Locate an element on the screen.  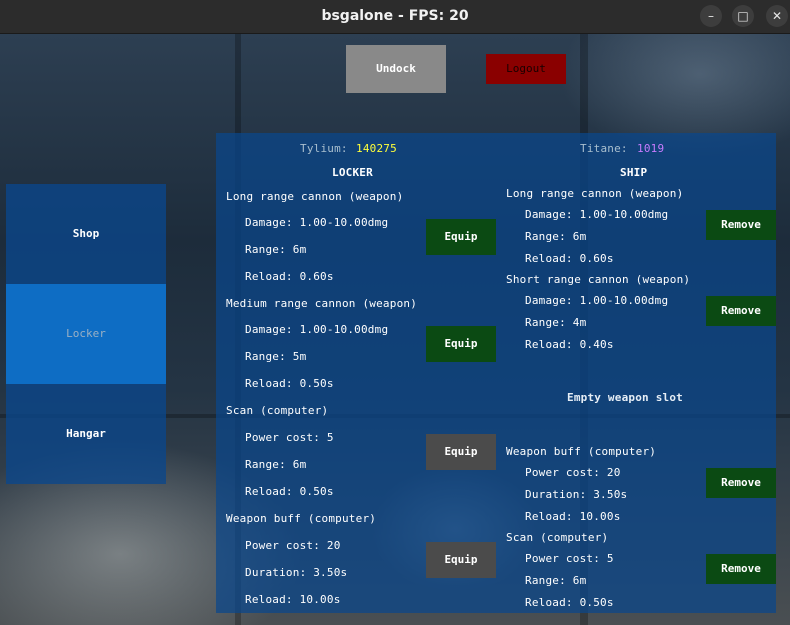
menu-item-locker: Locker is located at coordinates (86, 334).